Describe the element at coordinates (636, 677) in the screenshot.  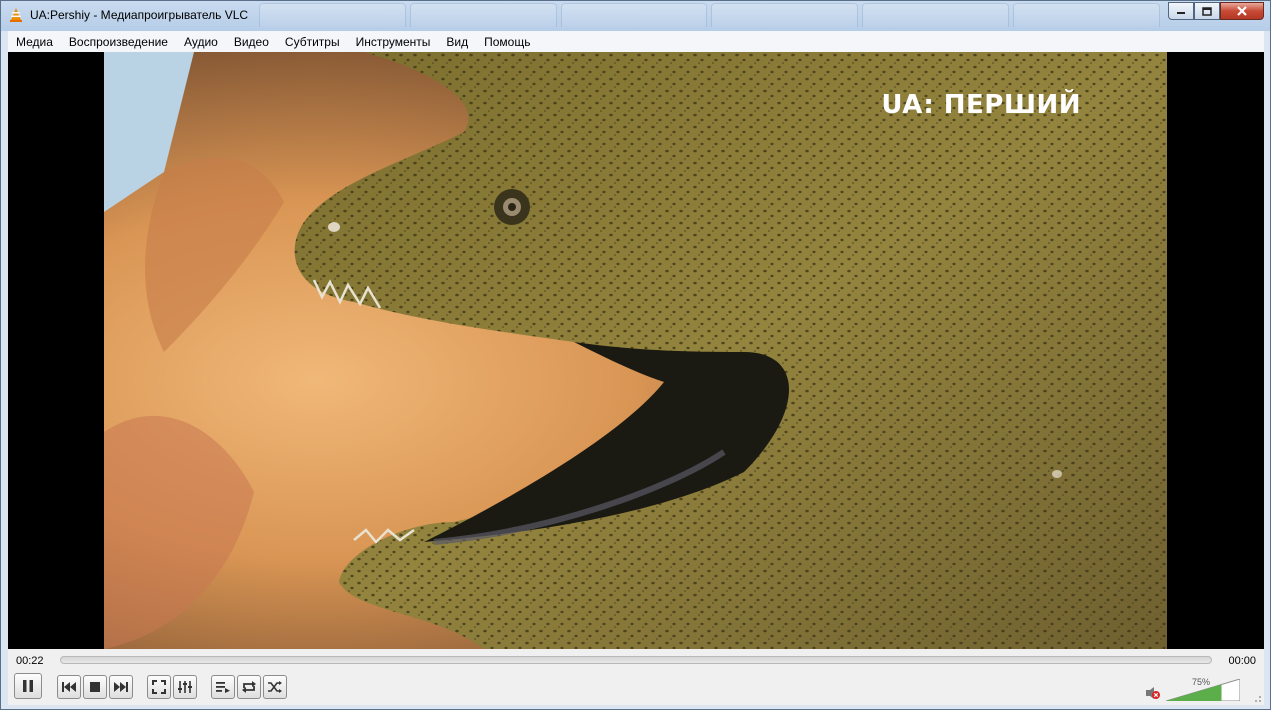
I see `control-panel: 00:22 00:00 75%` at that location.